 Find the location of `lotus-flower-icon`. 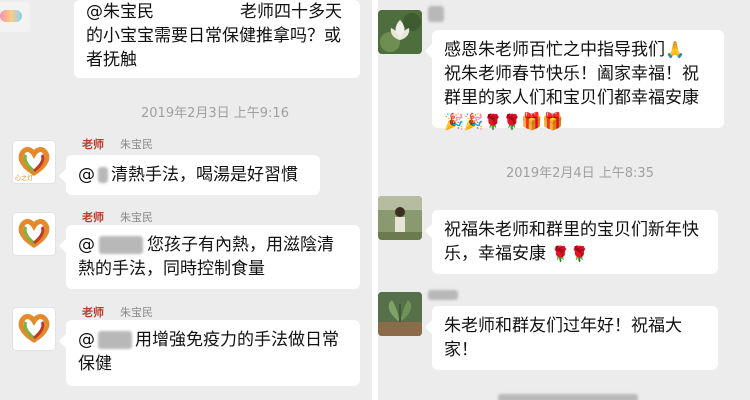

lotus-flower-icon is located at coordinates (400, 32).